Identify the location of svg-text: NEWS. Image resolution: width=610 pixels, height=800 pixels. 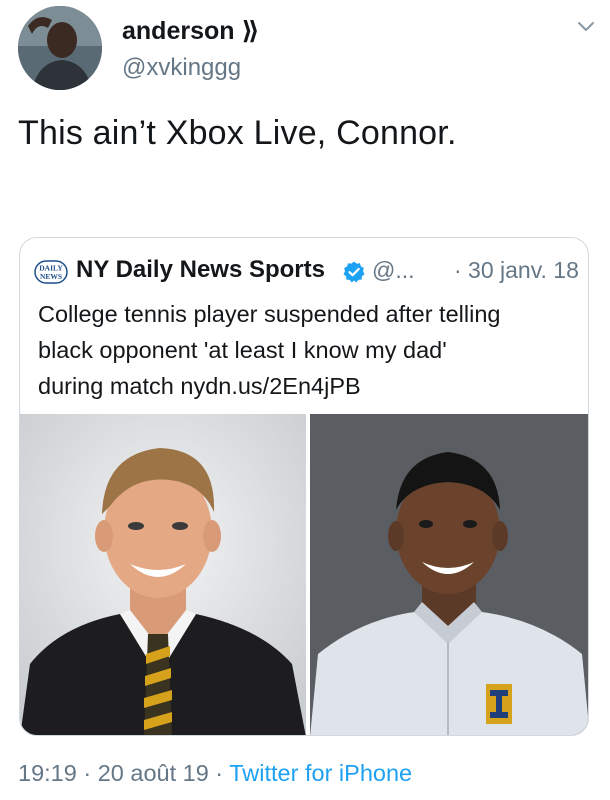
(51, 276).